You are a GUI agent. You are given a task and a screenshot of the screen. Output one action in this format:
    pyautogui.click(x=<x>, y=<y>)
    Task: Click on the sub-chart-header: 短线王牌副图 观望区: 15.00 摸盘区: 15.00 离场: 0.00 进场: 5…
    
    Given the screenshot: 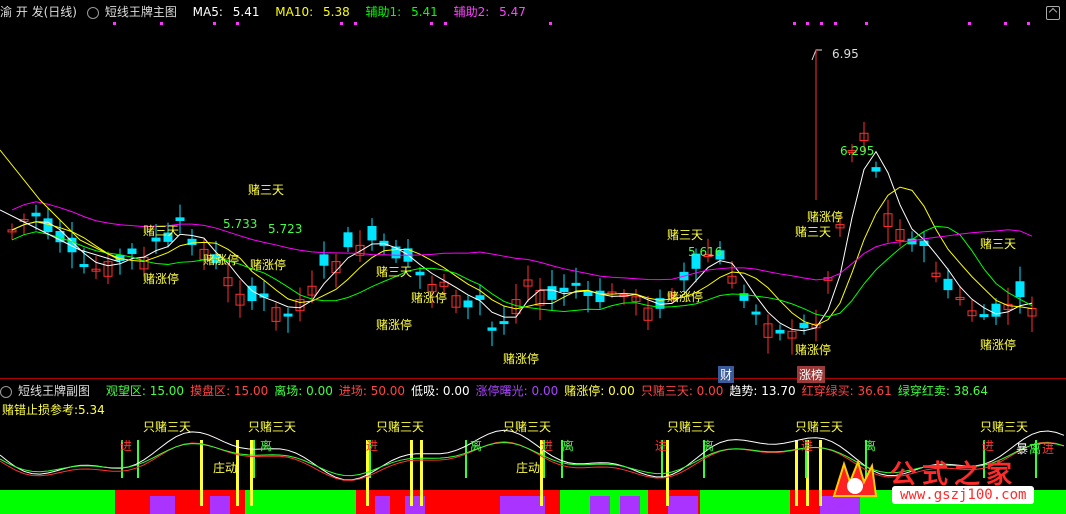 What is the action you would take?
    pyautogui.click(x=500, y=391)
    